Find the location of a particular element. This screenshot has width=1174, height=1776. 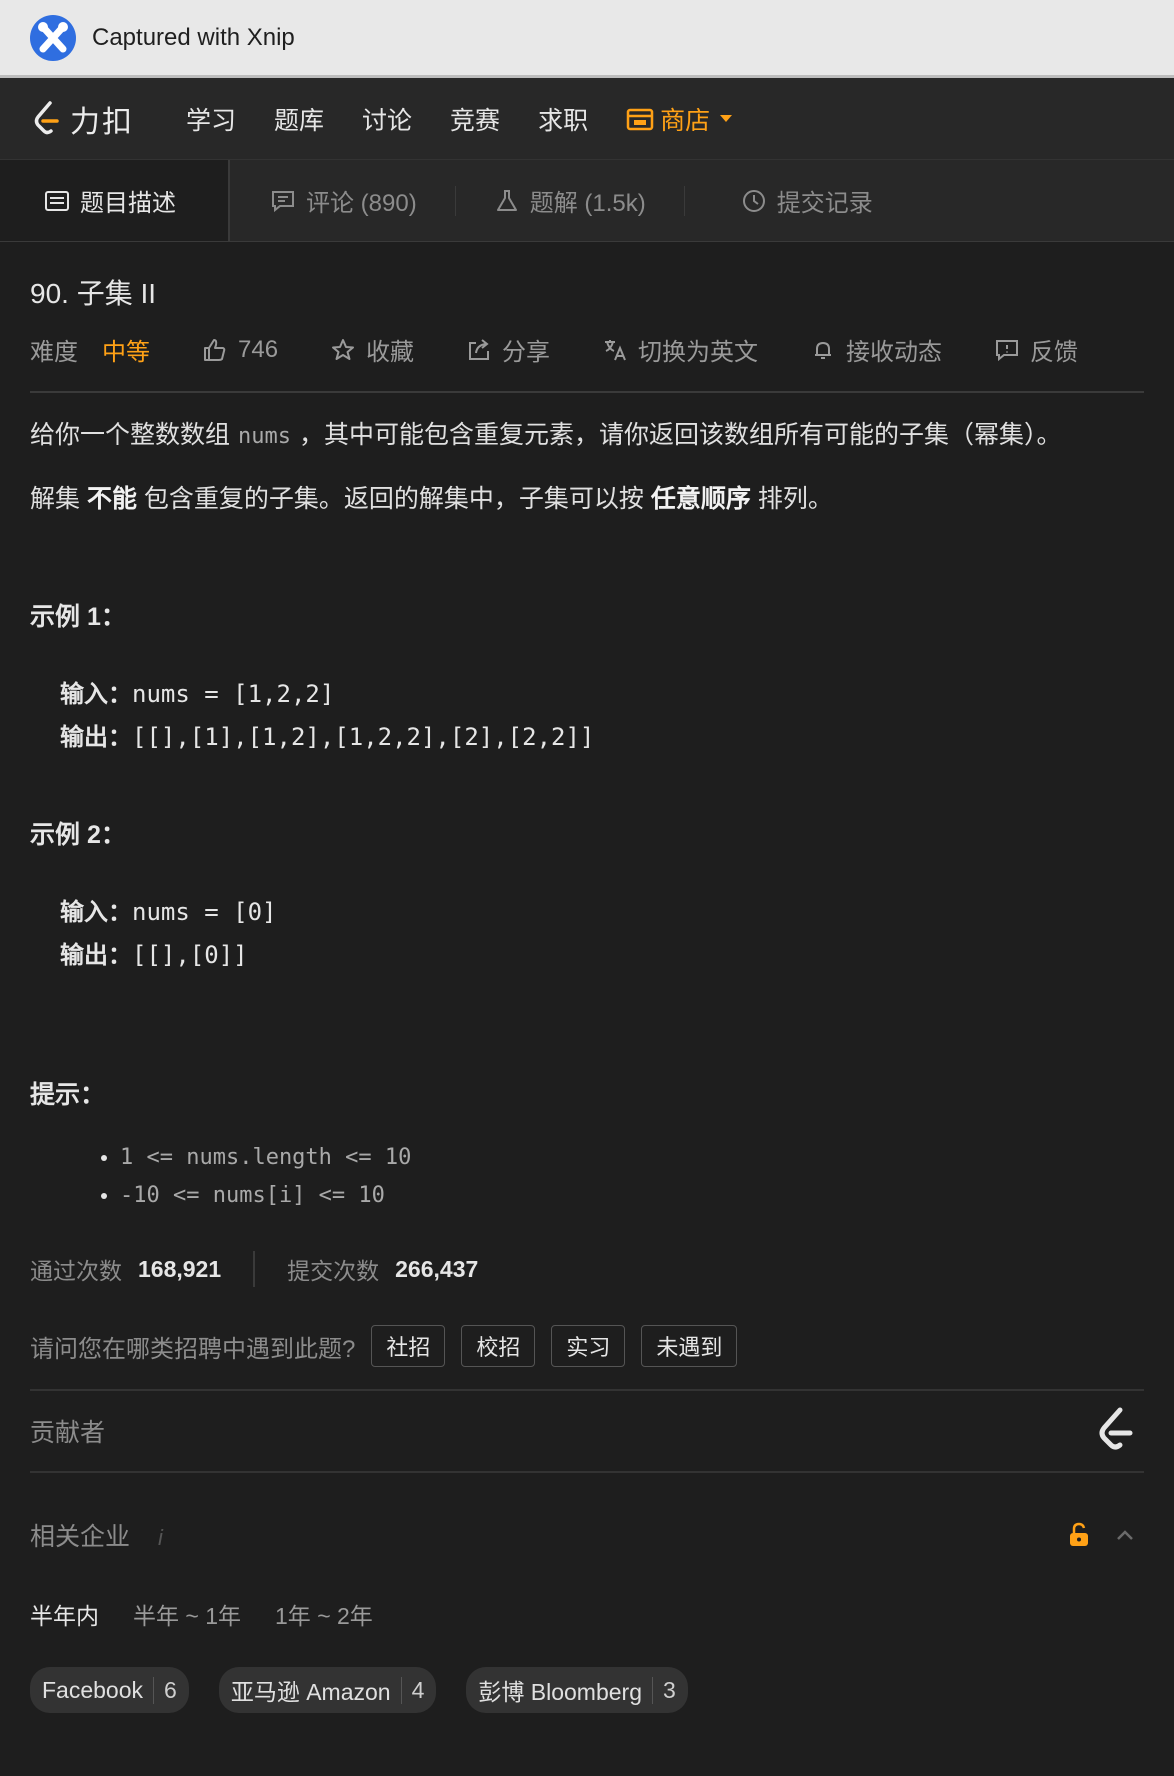

unlock-icon is located at coordinates (1079, 1535).